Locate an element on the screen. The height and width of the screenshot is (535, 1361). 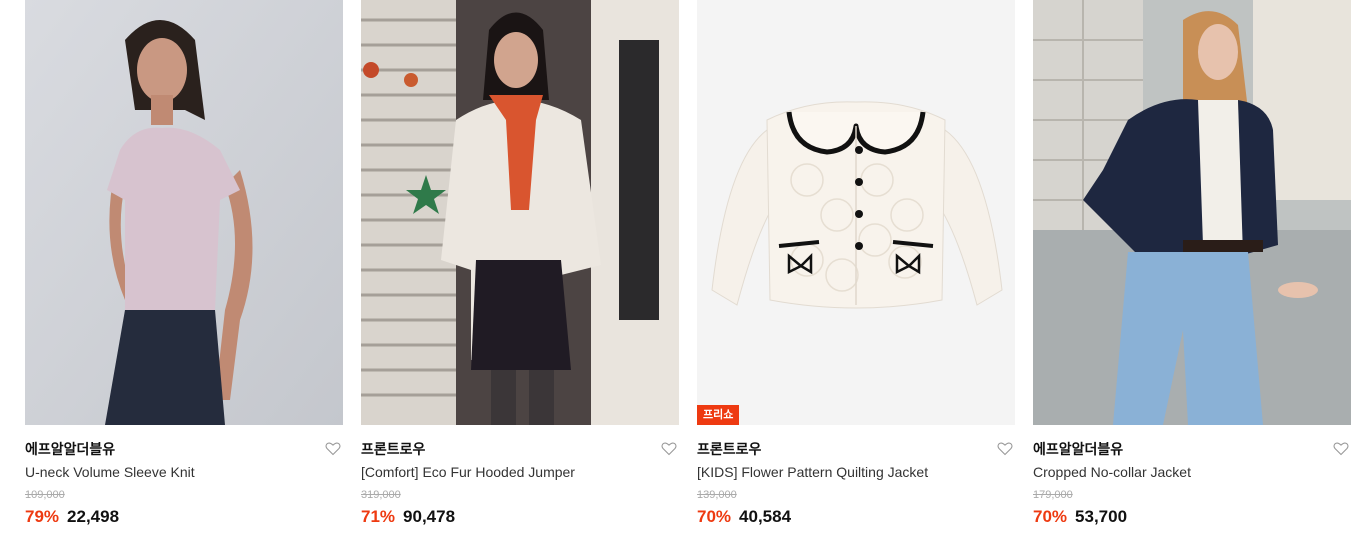
original-price: 139,000 is located at coordinates (717, 495).